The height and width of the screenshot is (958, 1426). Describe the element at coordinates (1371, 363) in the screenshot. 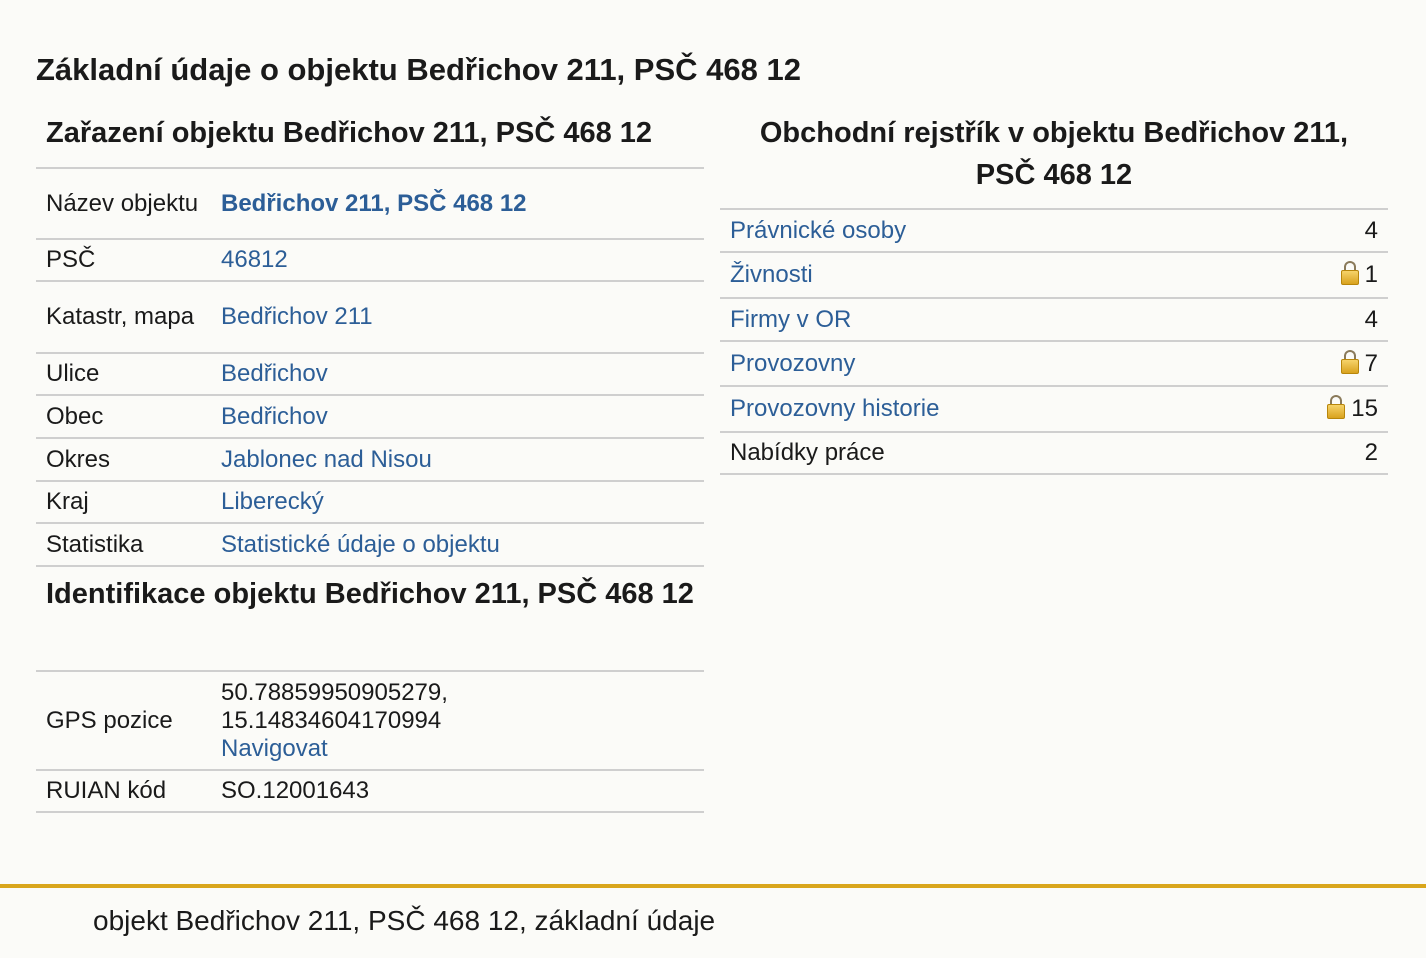

I see `premises-count: 7` at that location.